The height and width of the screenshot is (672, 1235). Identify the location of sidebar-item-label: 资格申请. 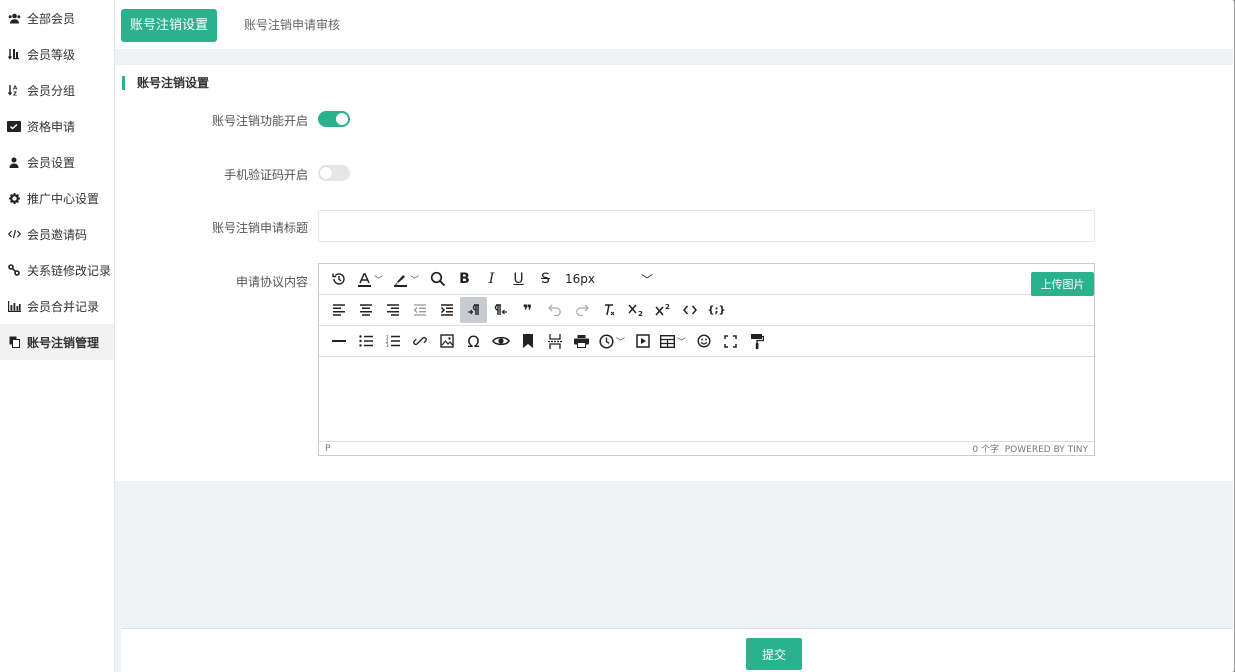
(51, 126).